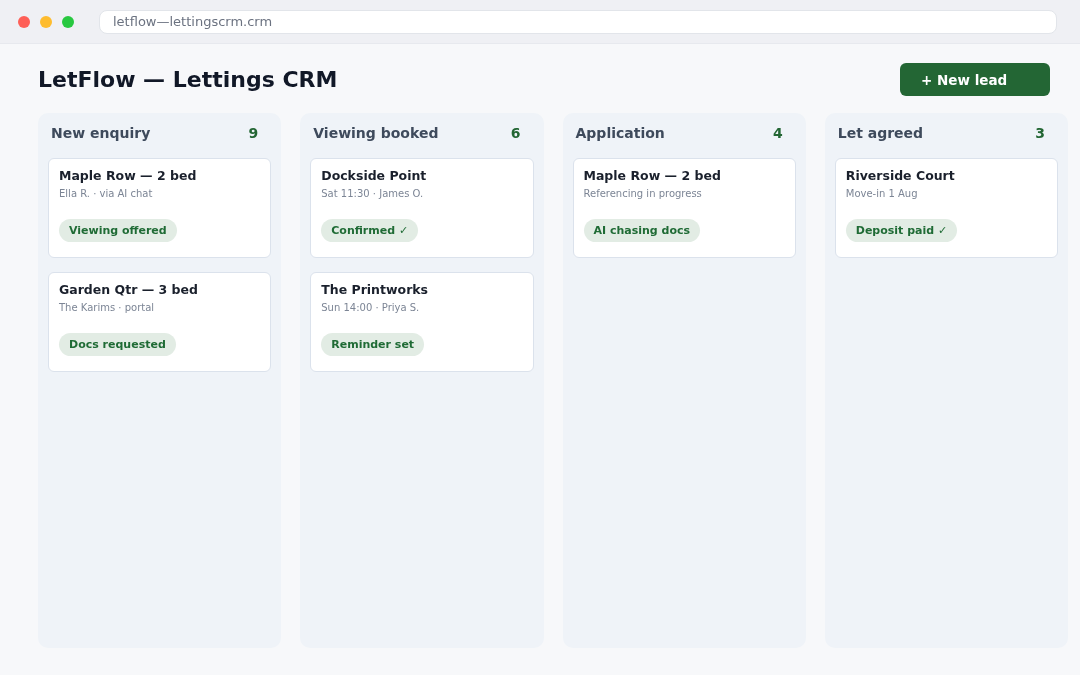  I want to click on card-subtitle: Sat 11:30 · James O., so click(373, 194).